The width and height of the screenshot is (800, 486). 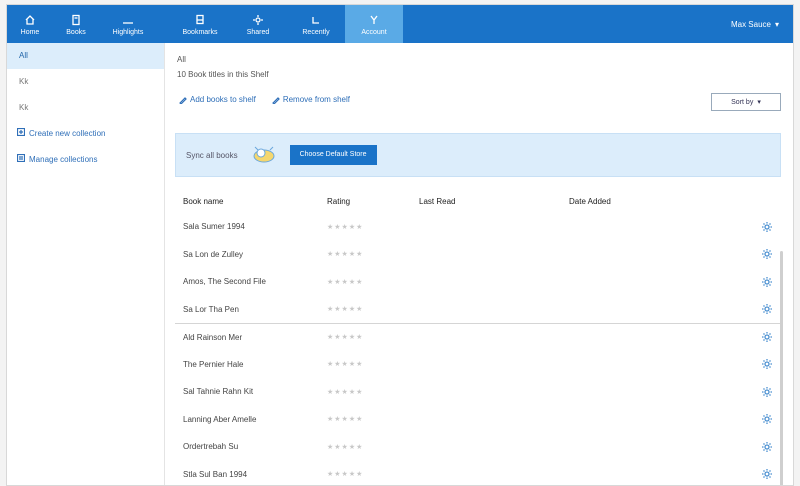 What do you see at coordinates (478, 282) in the screenshot?
I see `table-row: Amos, The Second File ★★★★★` at bounding box center [478, 282].